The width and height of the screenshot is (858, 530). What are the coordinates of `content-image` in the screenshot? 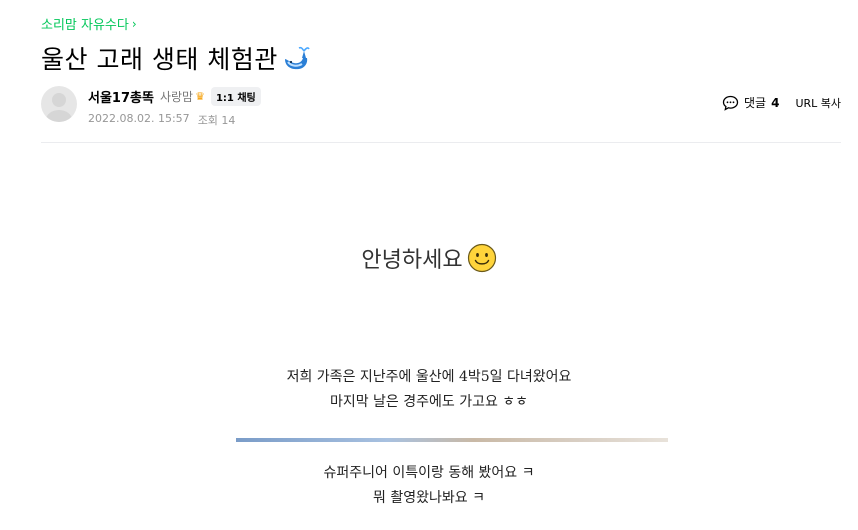 It's located at (452, 440).